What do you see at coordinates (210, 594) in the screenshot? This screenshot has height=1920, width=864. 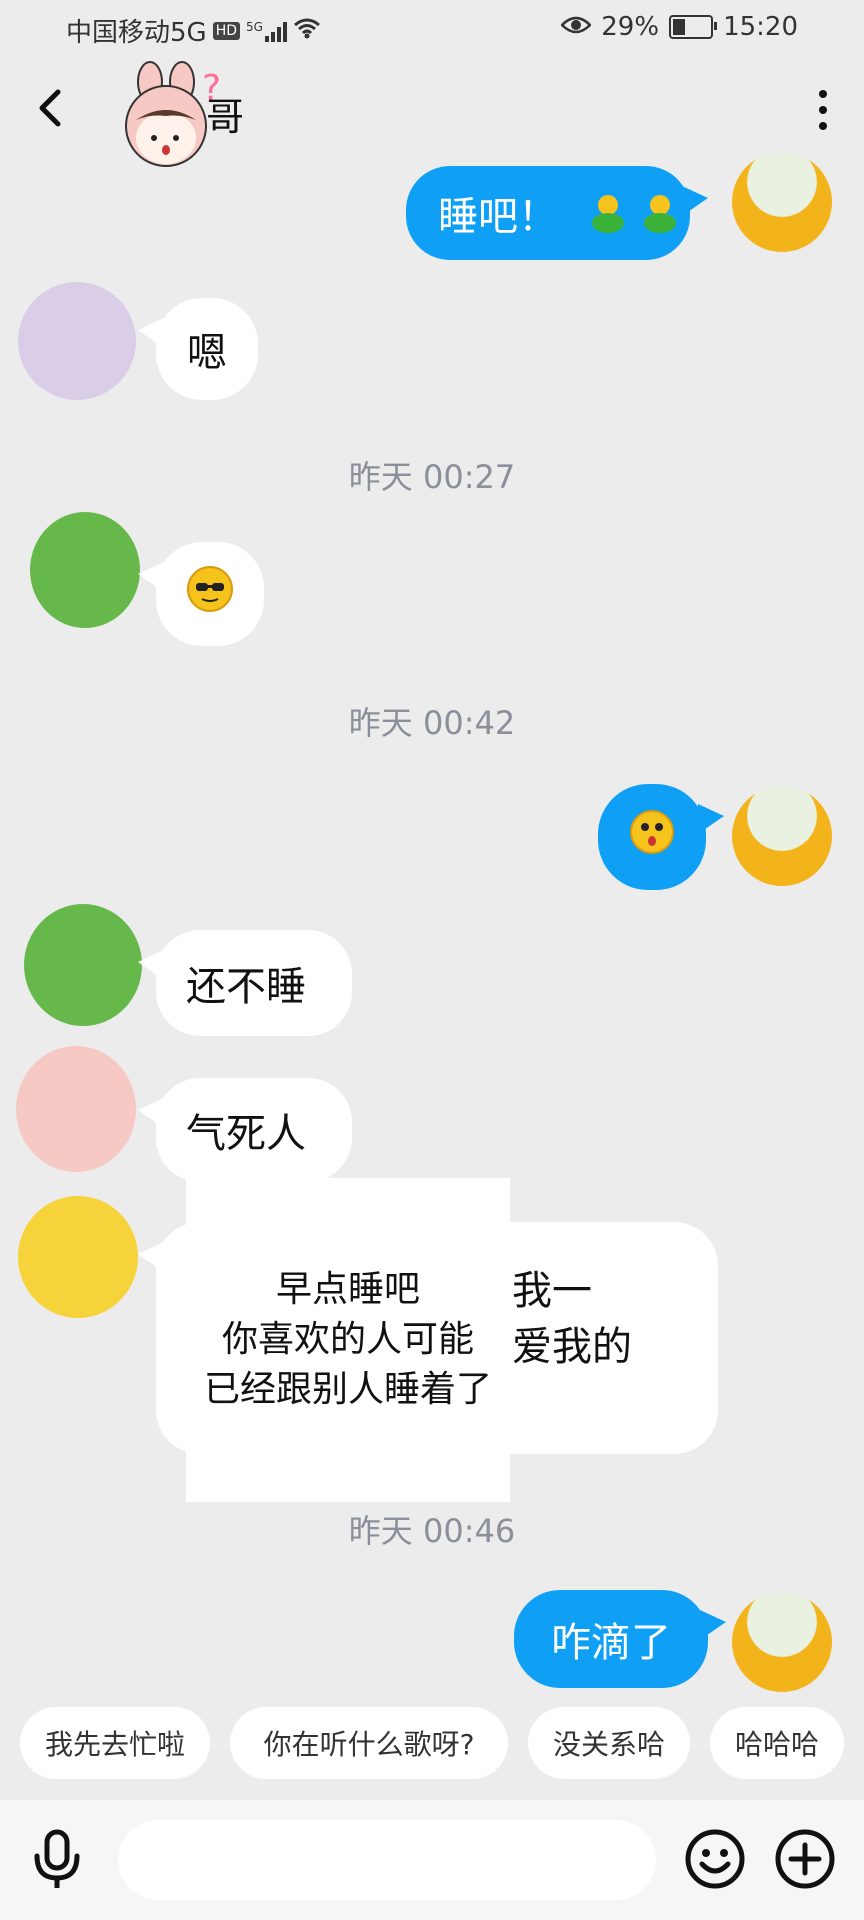 I see `cool-emoji-icon` at bounding box center [210, 594].